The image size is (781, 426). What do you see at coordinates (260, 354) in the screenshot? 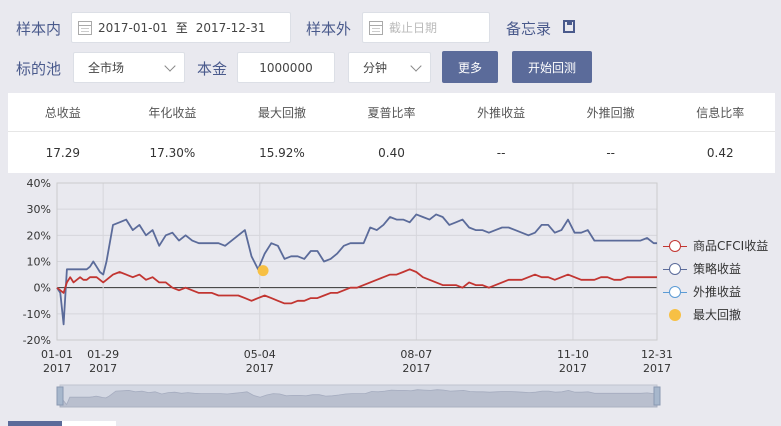
I see `x-tick-label: 05-04` at bounding box center [260, 354].